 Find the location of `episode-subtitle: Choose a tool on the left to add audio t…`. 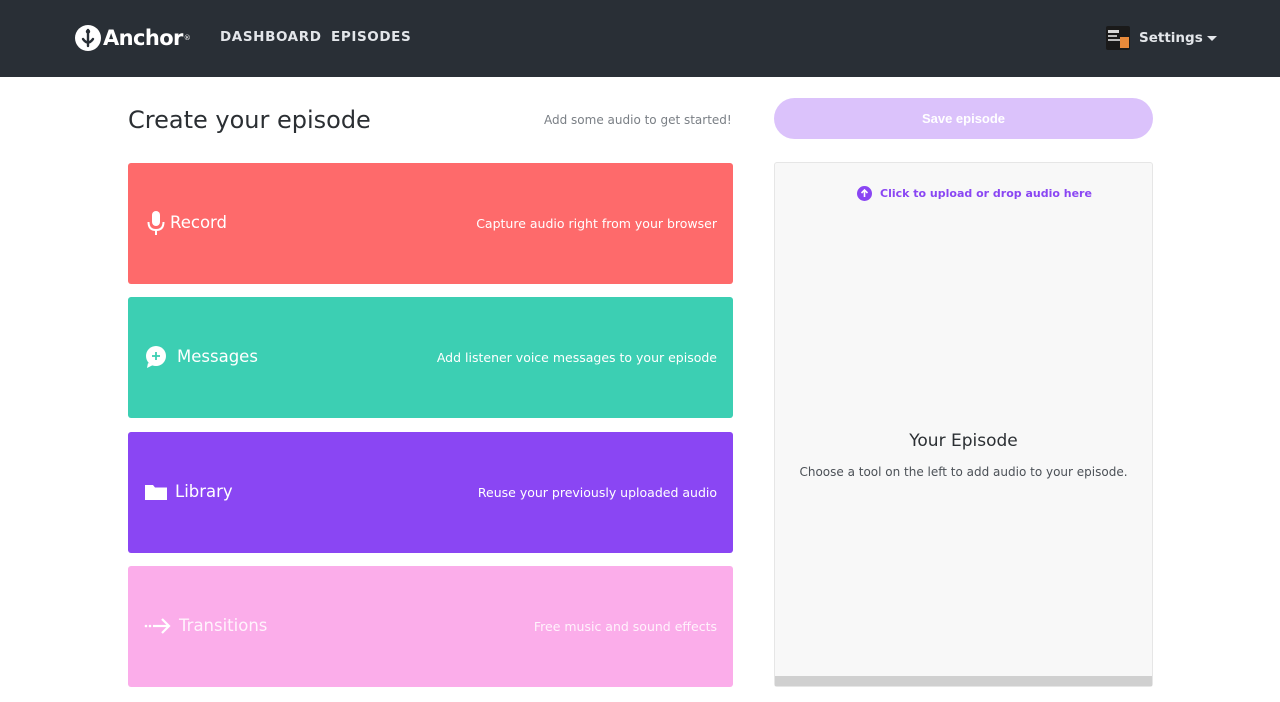

episode-subtitle: Choose a tool on the left to add audio t… is located at coordinates (963, 472).